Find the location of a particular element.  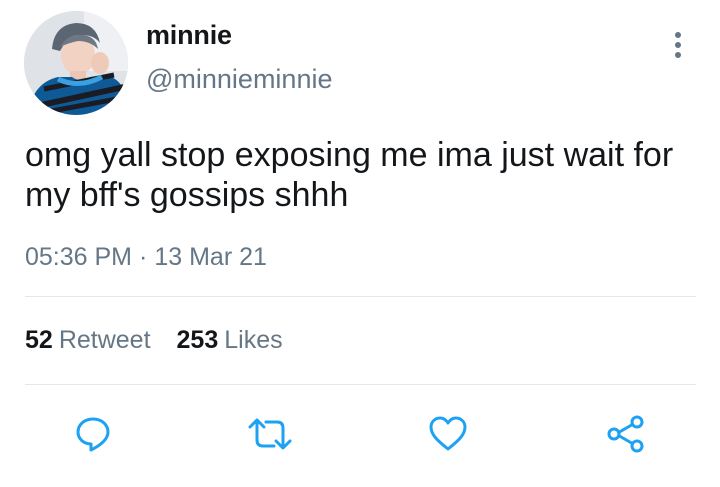

like-button is located at coordinates (448, 434).